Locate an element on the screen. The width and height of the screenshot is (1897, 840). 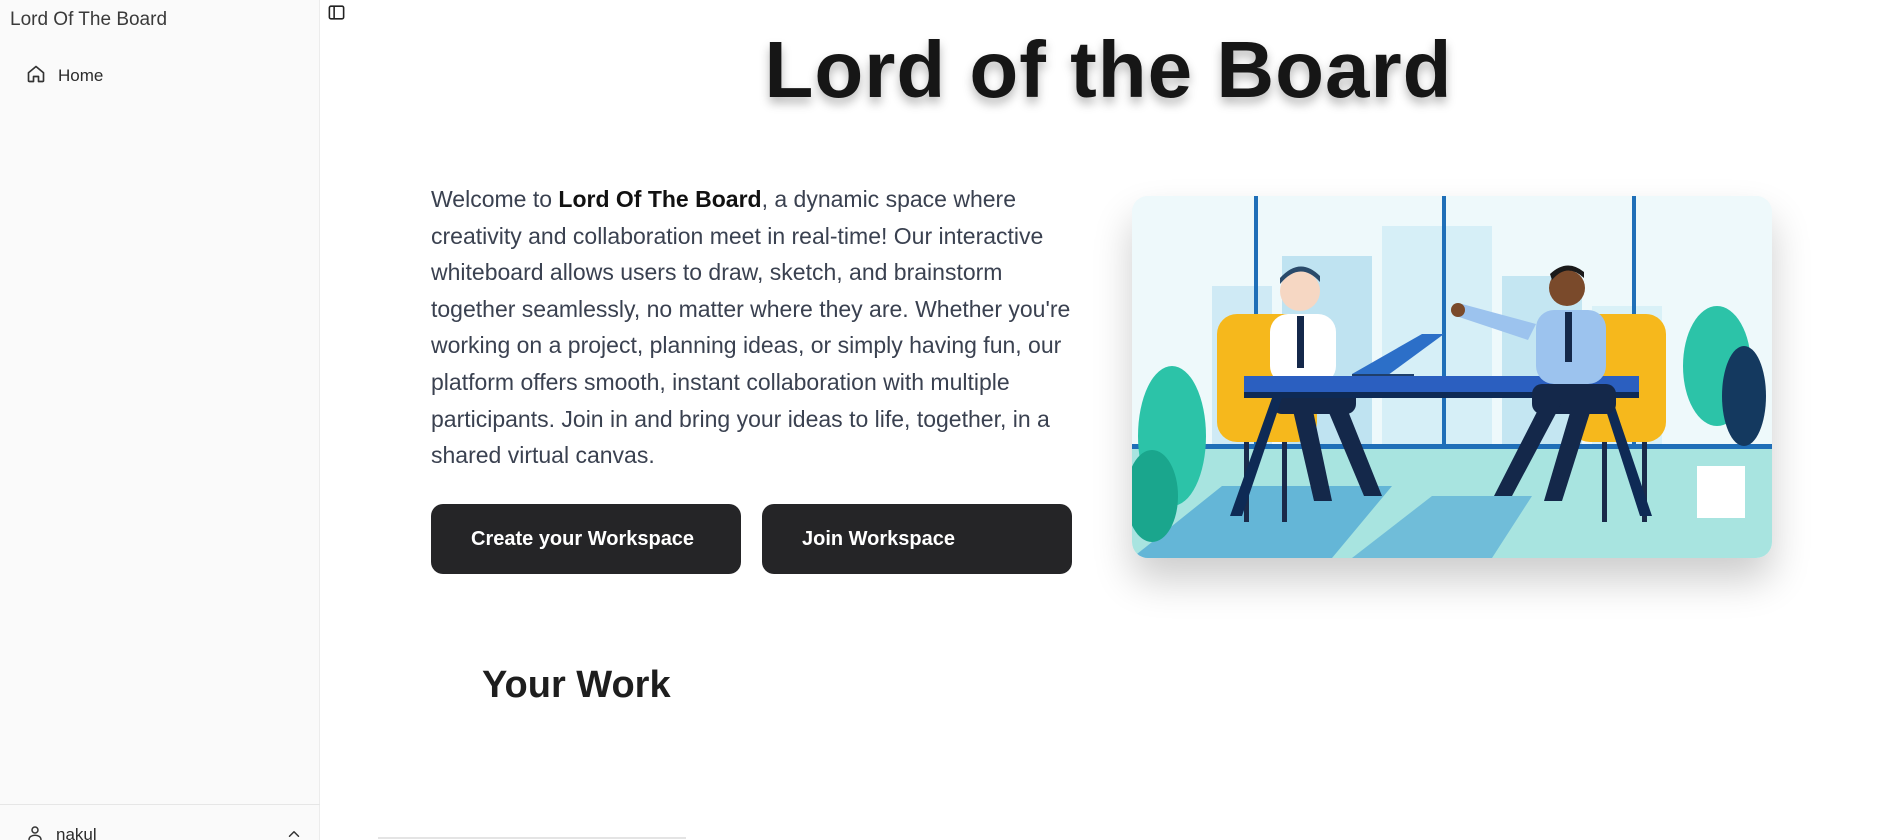
sidebar-footer: nakul is located at coordinates (160, 822).